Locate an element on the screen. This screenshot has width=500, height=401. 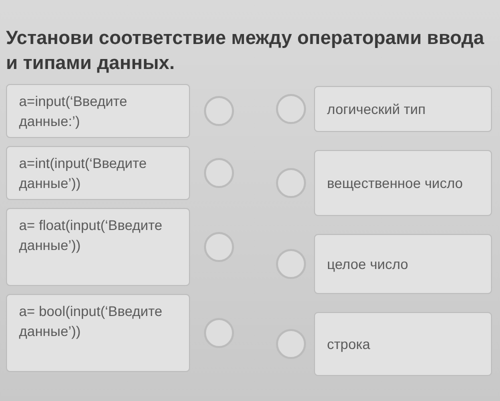
operator-card: a= bool(input(‘Введите данные’)) is located at coordinates (98, 333).